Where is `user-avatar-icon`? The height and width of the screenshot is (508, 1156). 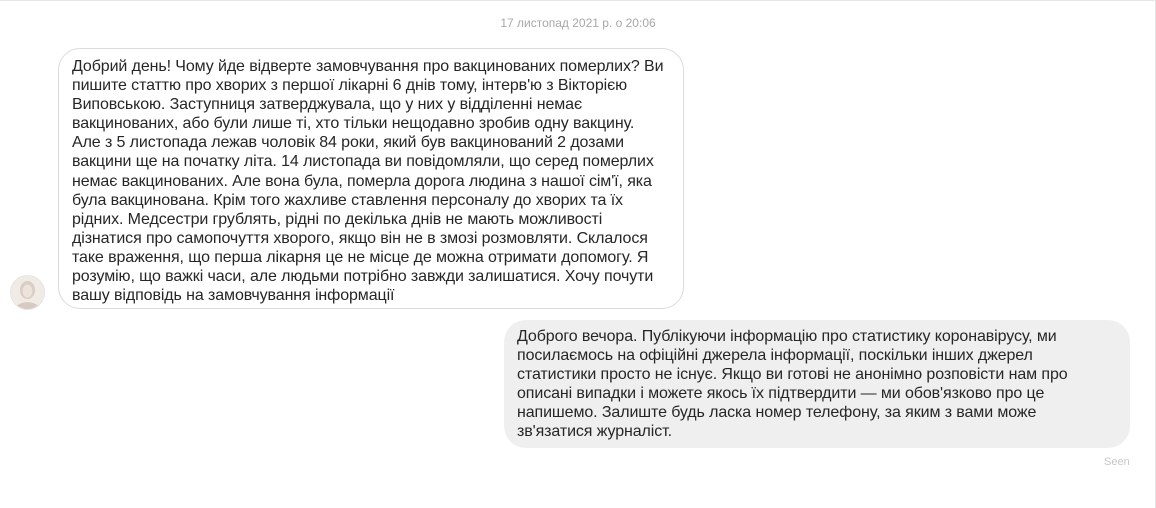 user-avatar-icon is located at coordinates (27, 292).